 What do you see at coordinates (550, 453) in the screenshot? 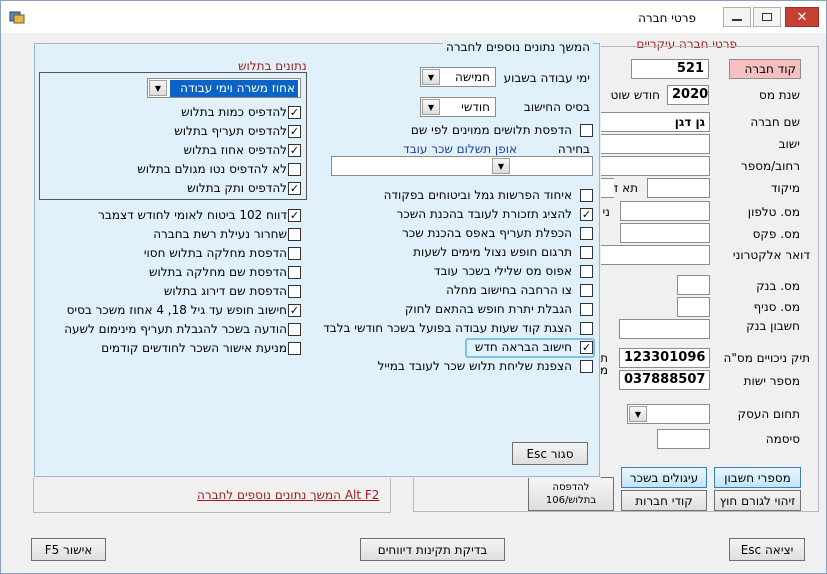
I see `popup-close-button: סגור Esc` at bounding box center [550, 453].